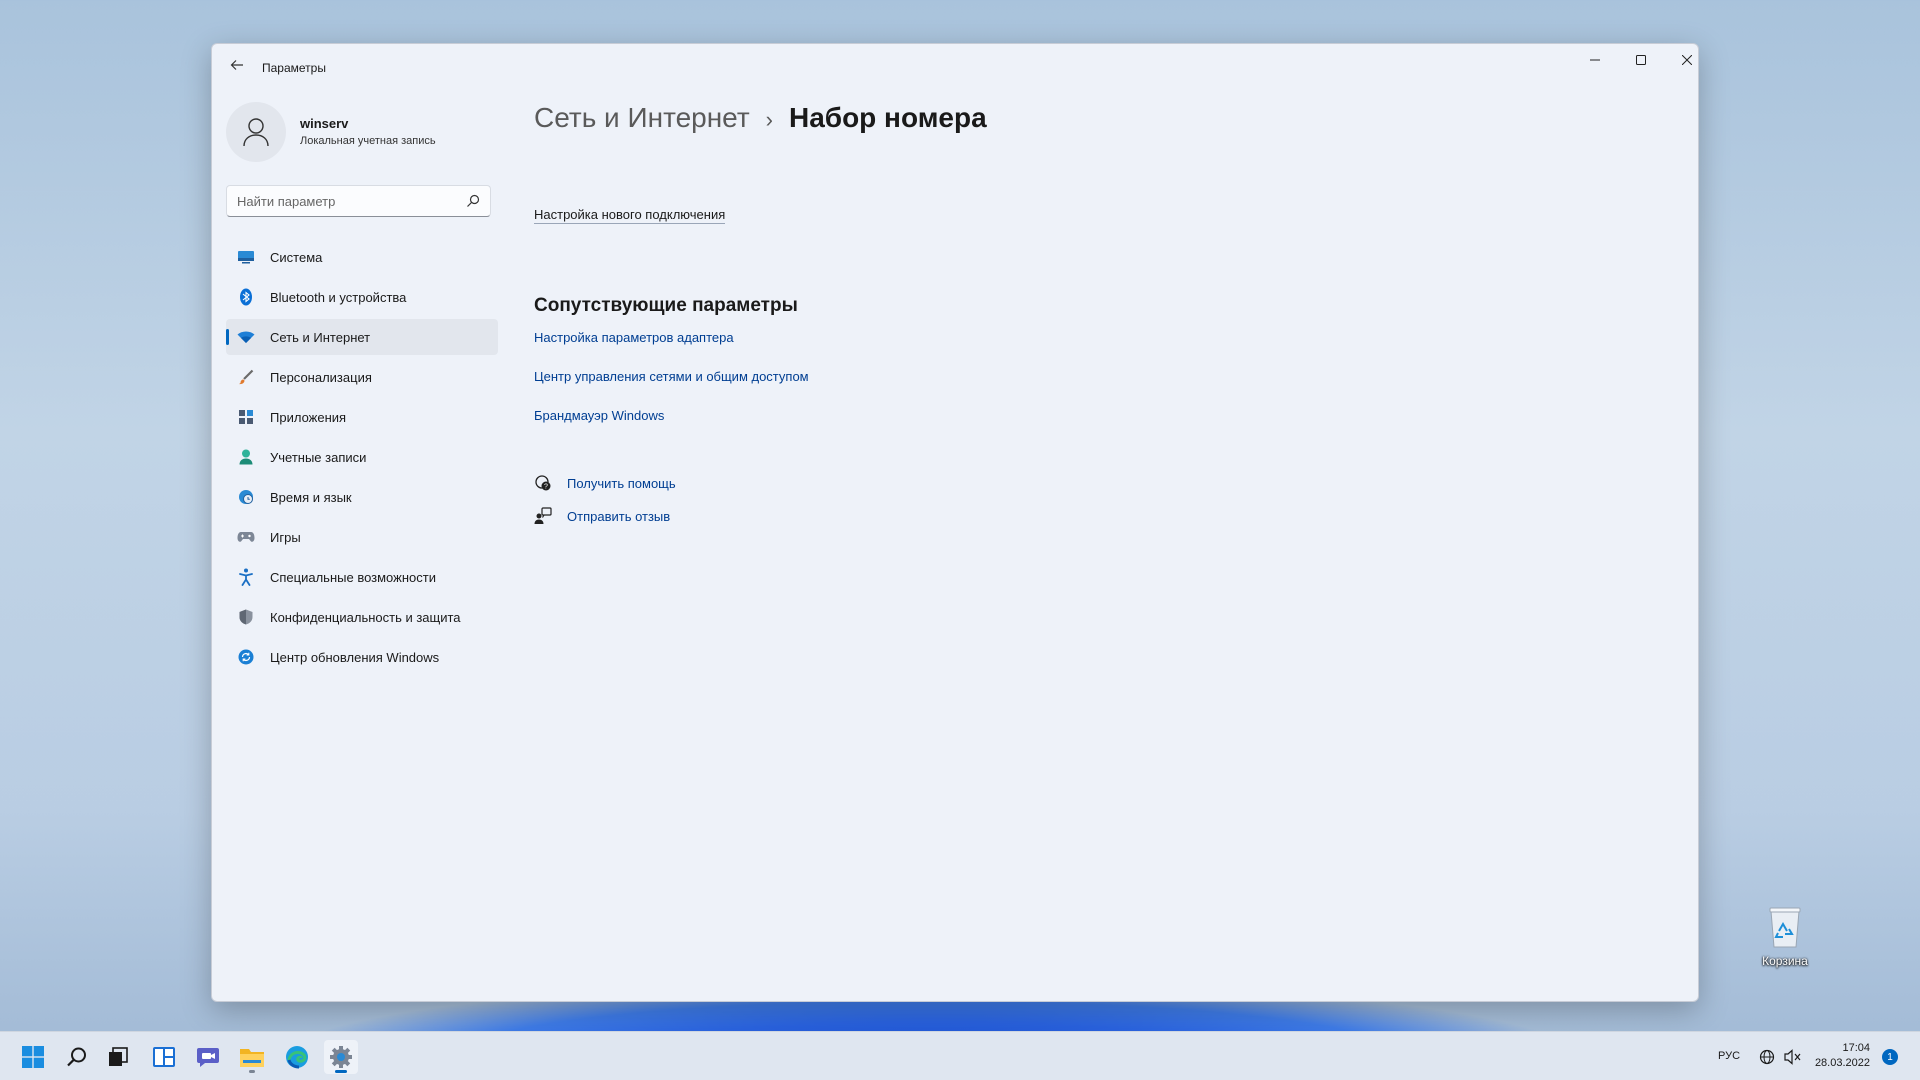 The height and width of the screenshot is (1080, 1920). Describe the element at coordinates (246, 537) in the screenshot. I see `gamepad-icon` at that location.